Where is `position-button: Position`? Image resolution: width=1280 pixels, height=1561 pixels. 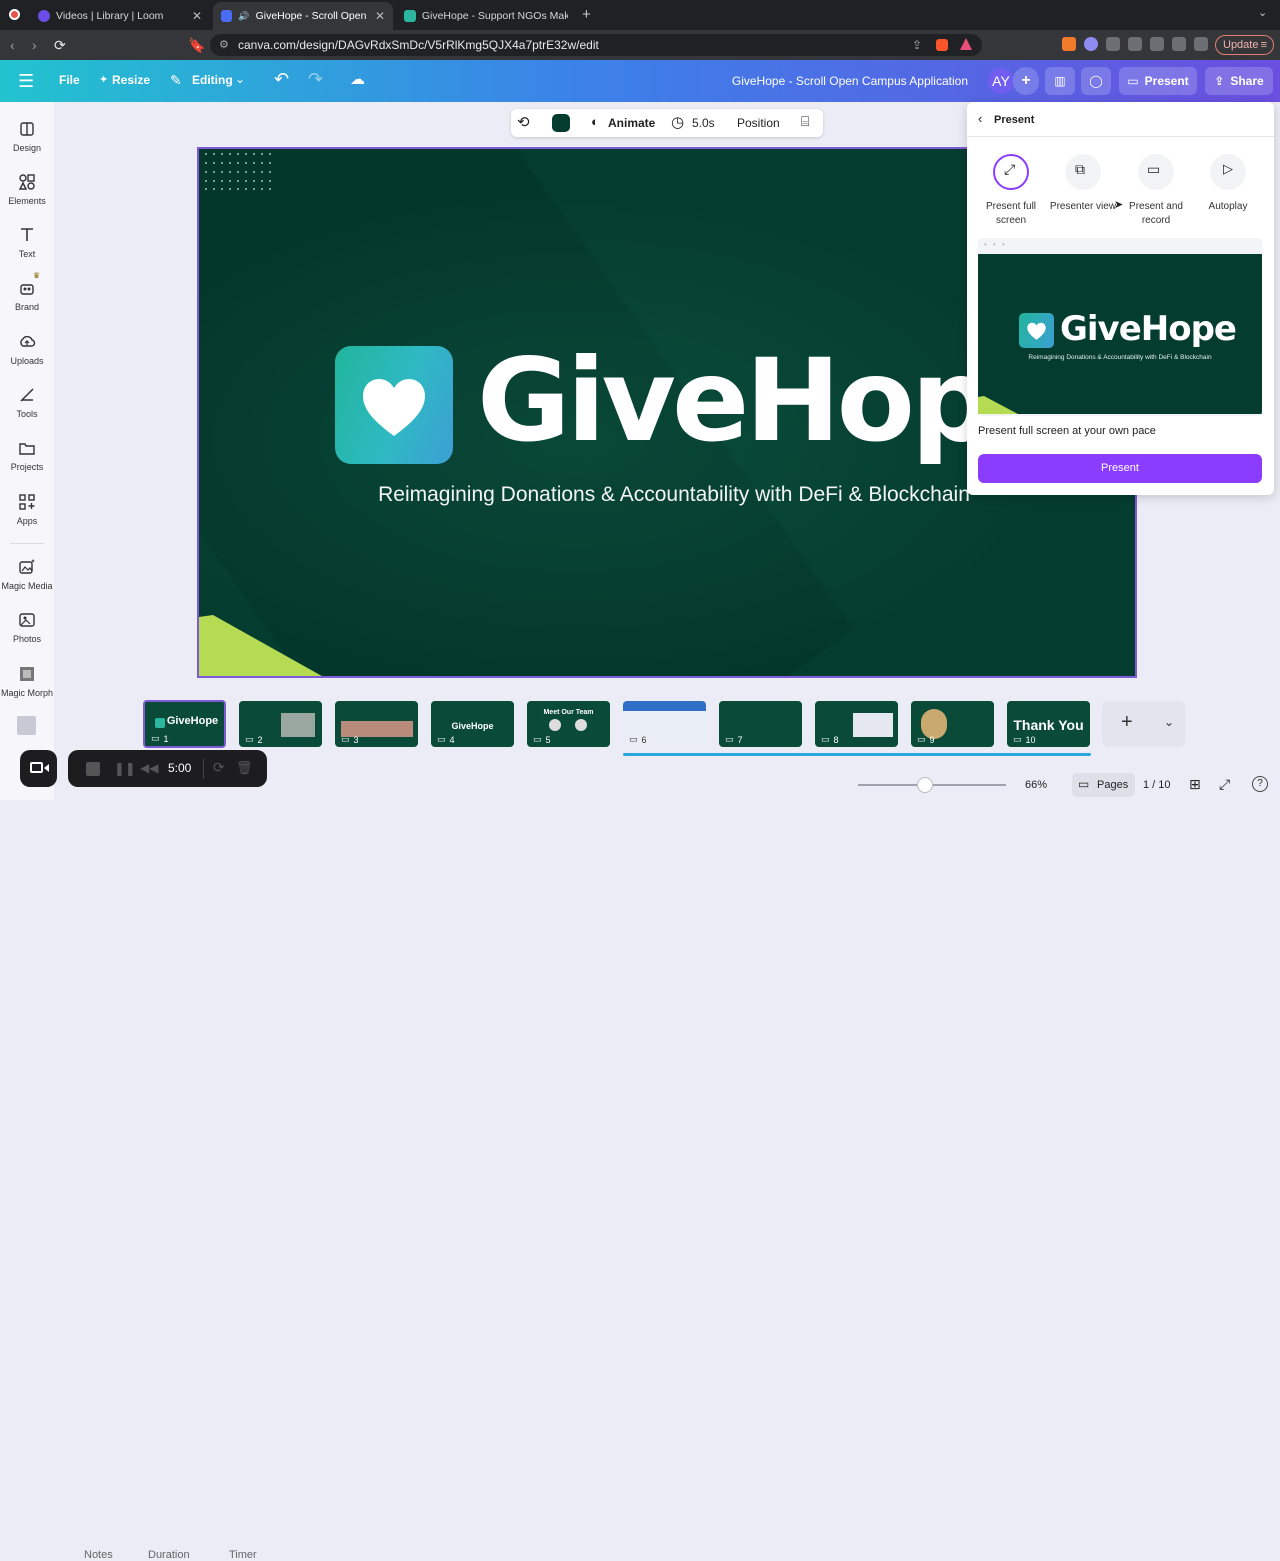 position-button: Position is located at coordinates (758, 123).